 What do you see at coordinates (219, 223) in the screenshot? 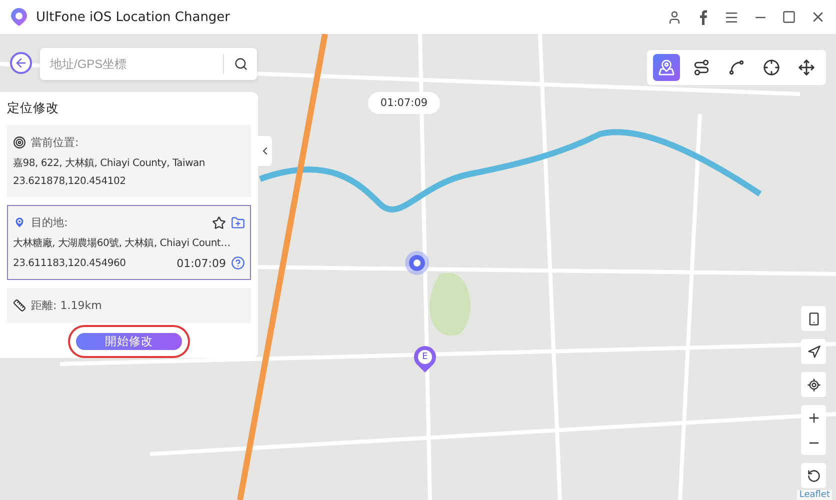
I see `star-icon` at bounding box center [219, 223].